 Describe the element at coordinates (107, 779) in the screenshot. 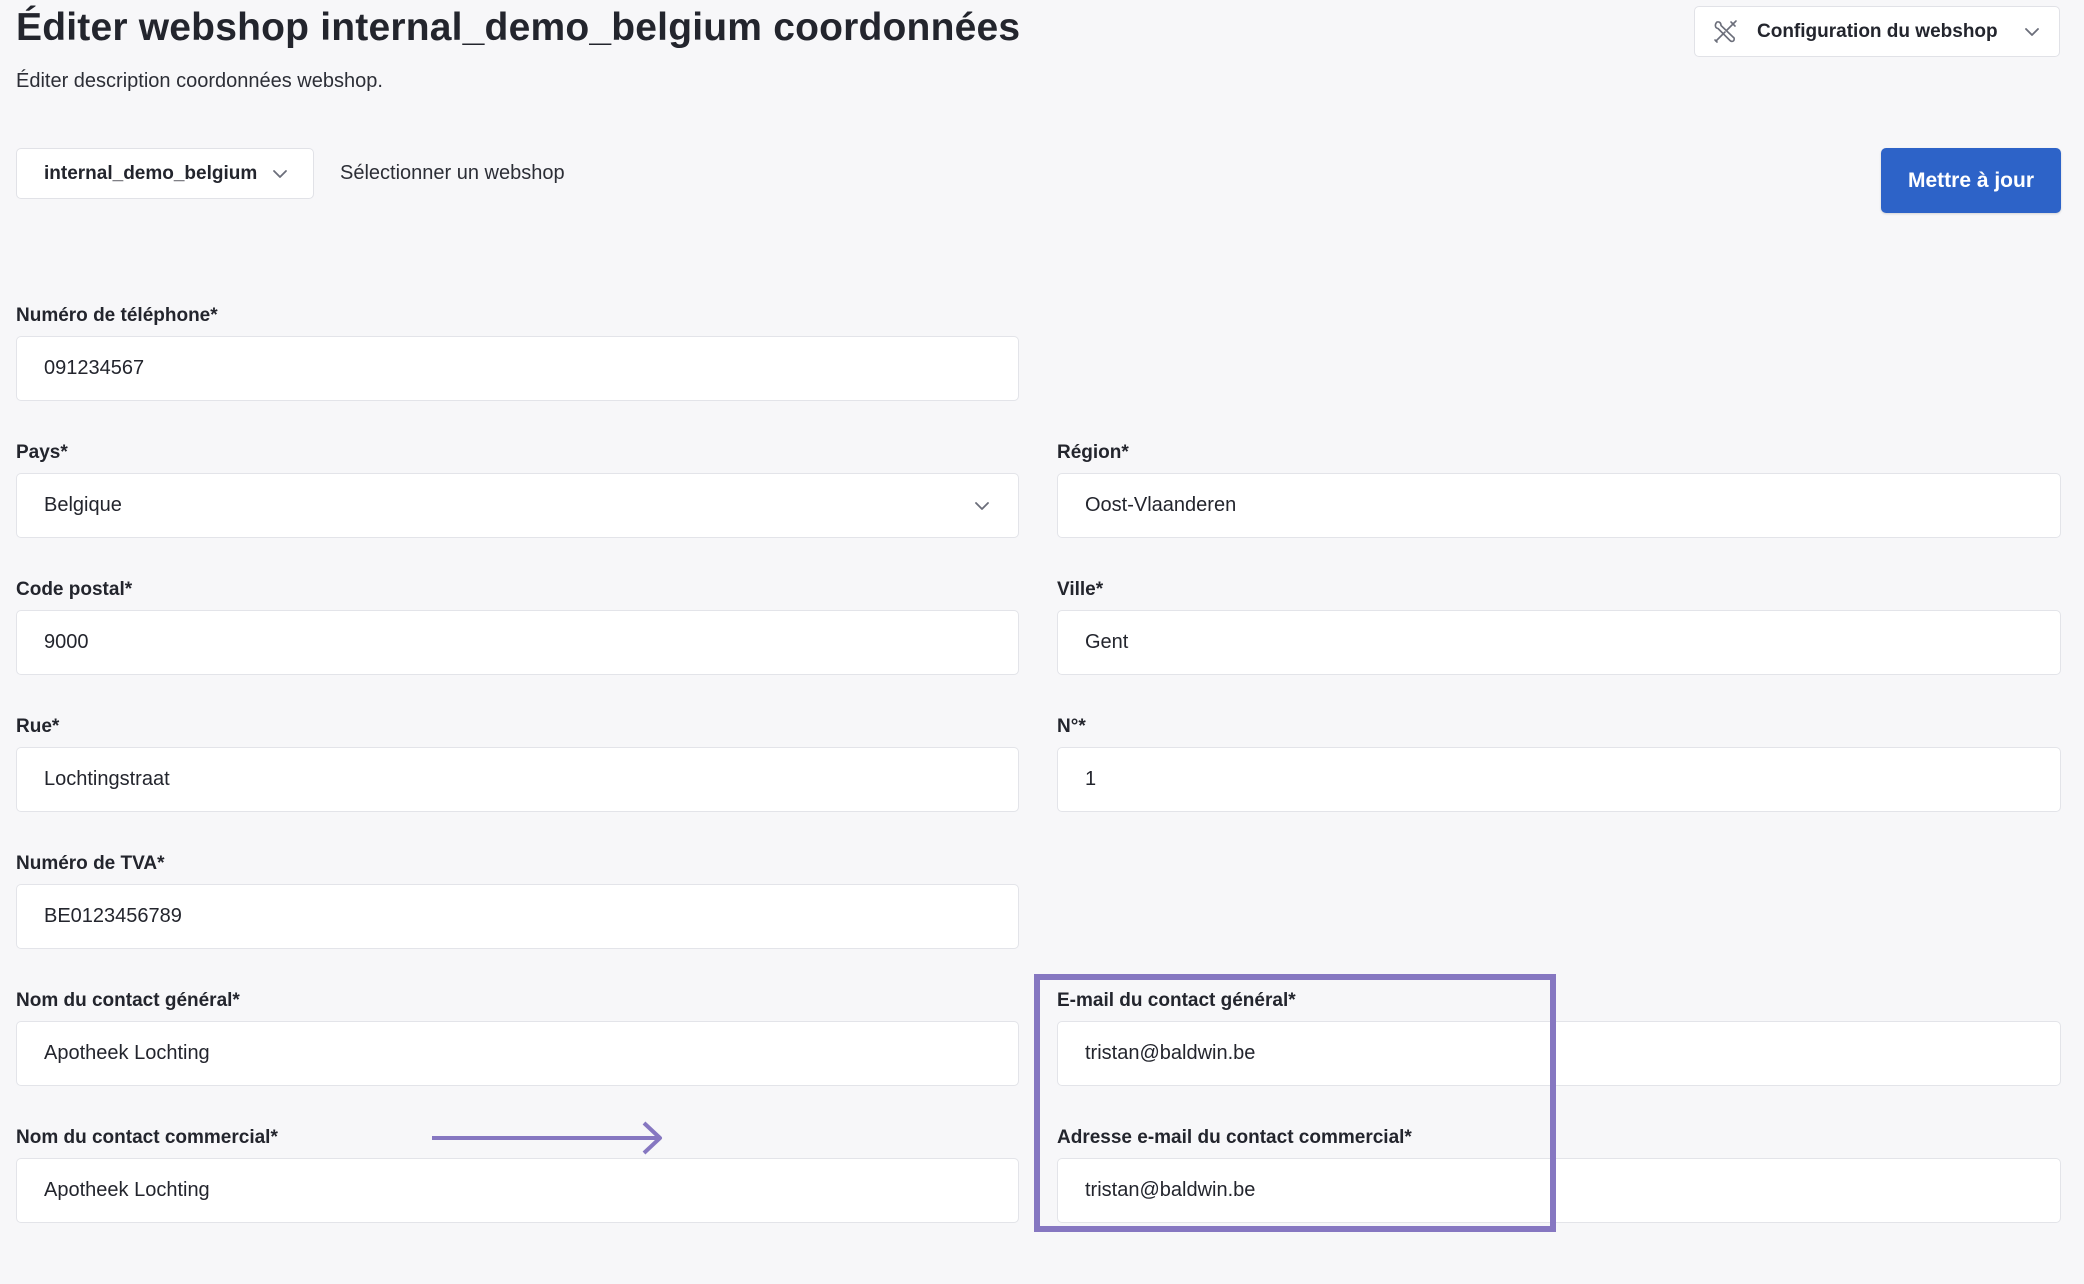

I see `street-value: Lochtingstraat` at that location.